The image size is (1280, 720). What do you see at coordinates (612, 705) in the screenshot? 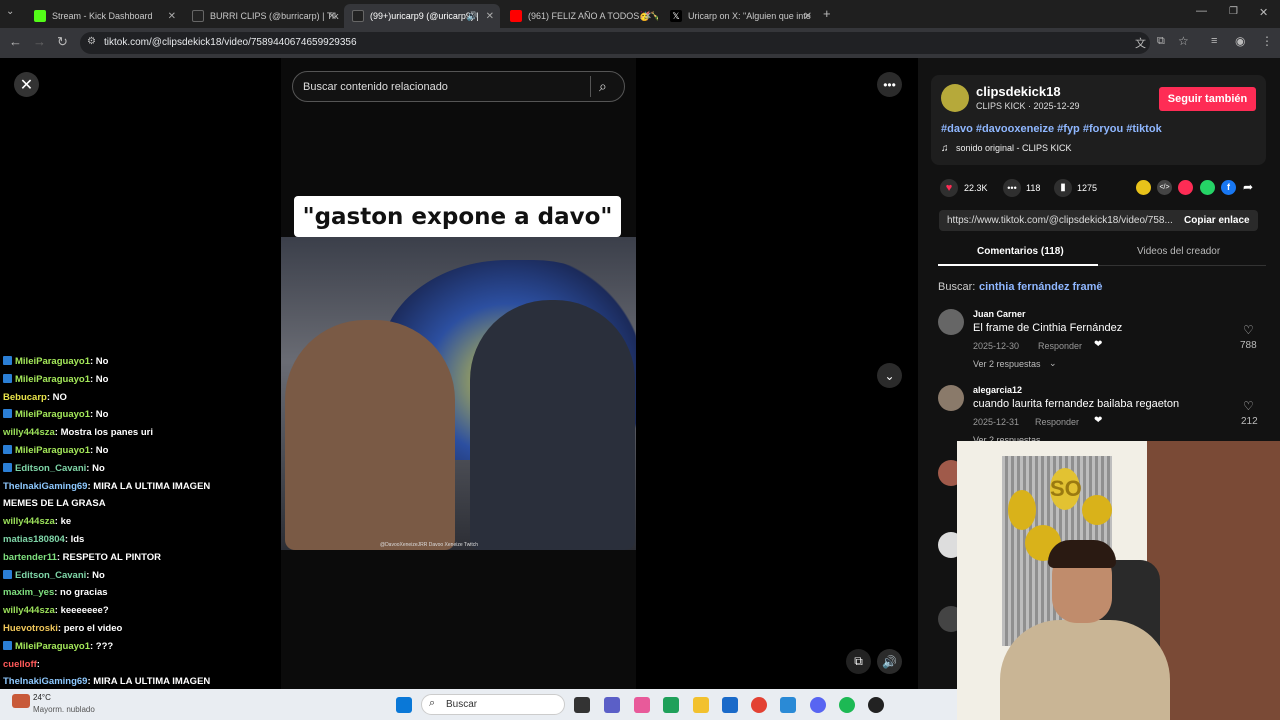
I see `teams-icon` at bounding box center [612, 705].